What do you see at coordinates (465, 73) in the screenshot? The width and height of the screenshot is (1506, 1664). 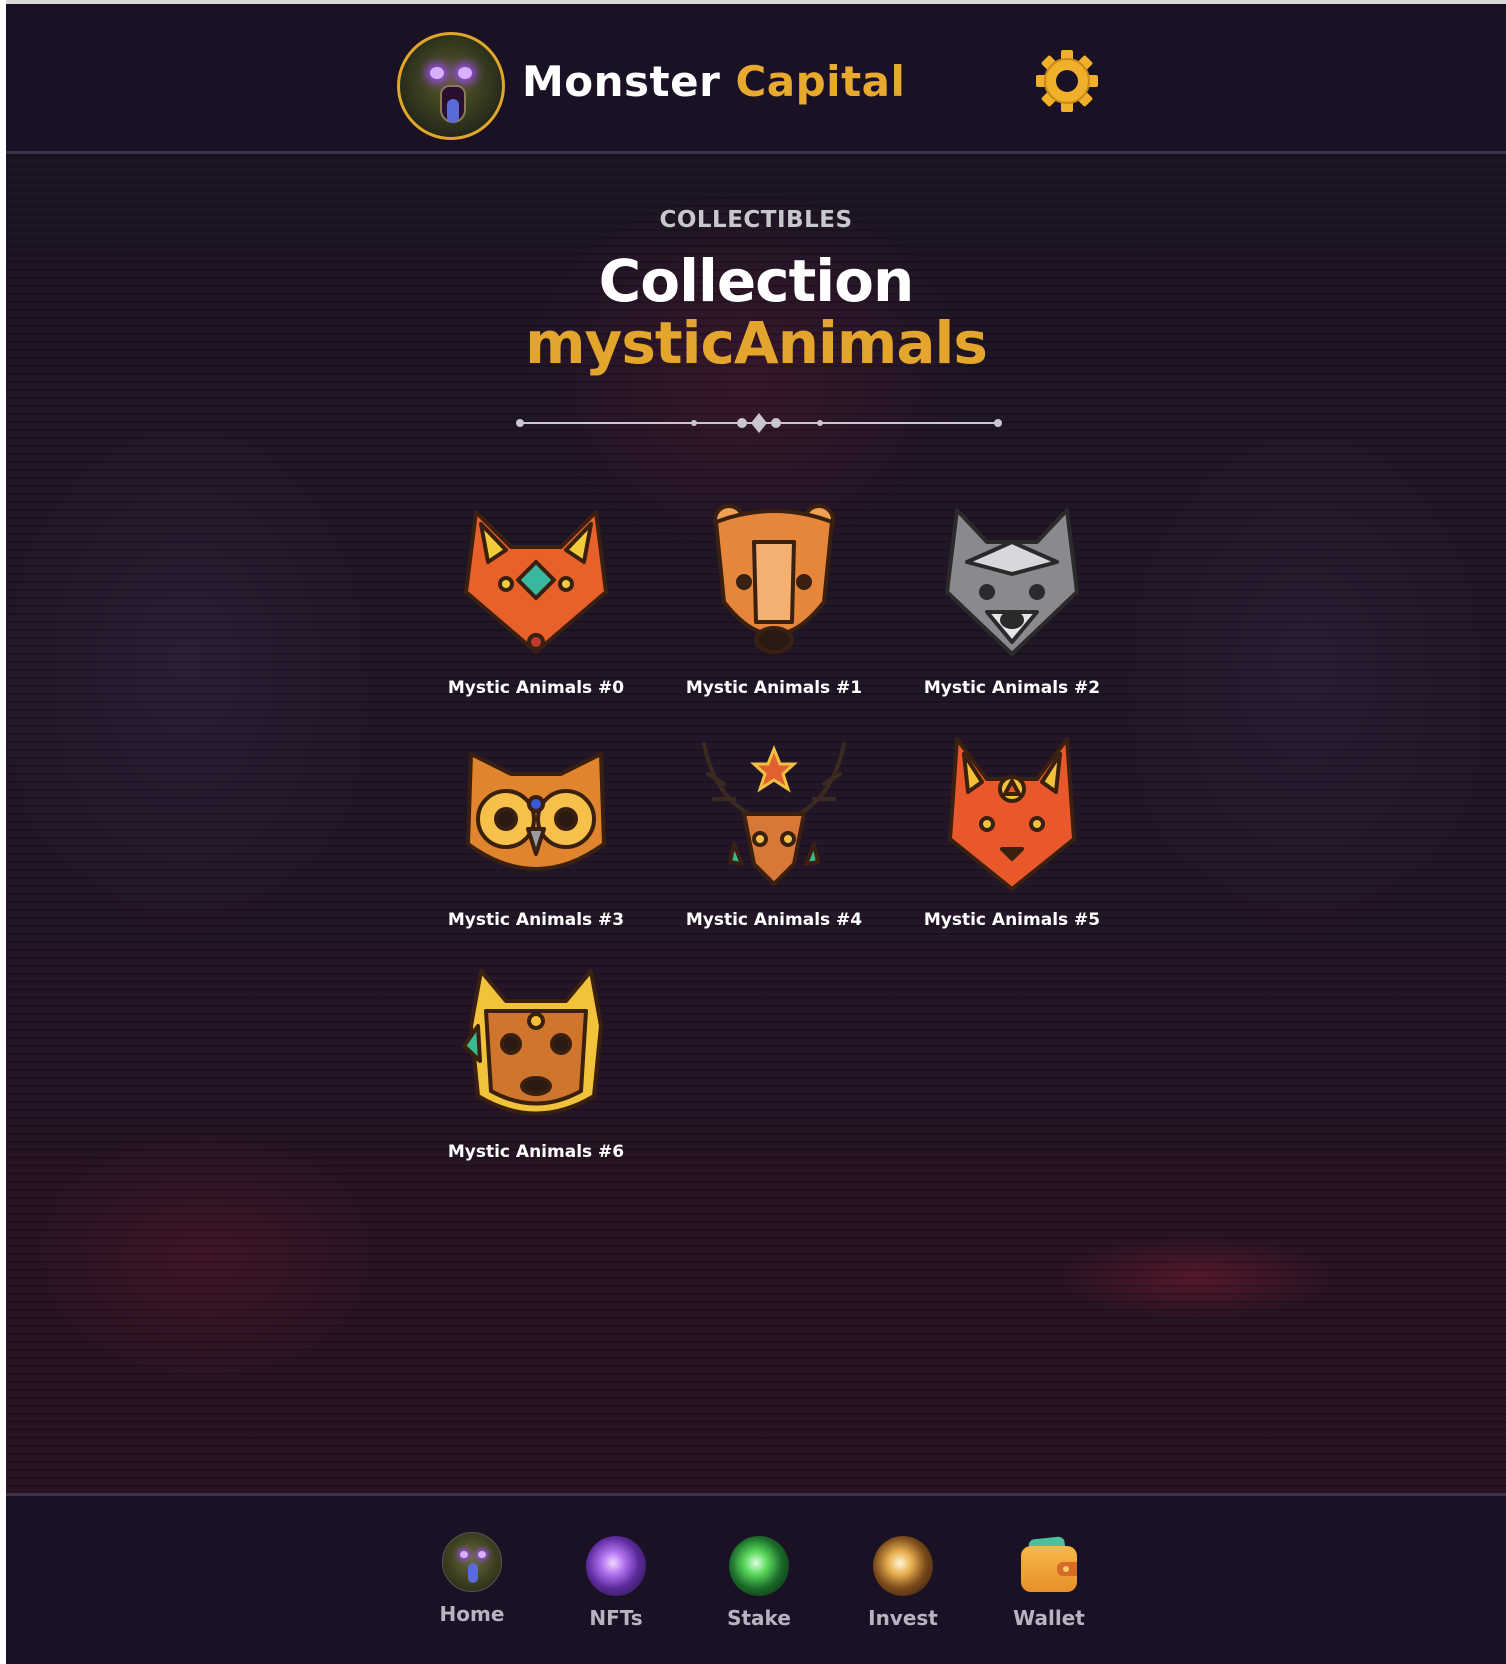 I see `logo-right-eye` at bounding box center [465, 73].